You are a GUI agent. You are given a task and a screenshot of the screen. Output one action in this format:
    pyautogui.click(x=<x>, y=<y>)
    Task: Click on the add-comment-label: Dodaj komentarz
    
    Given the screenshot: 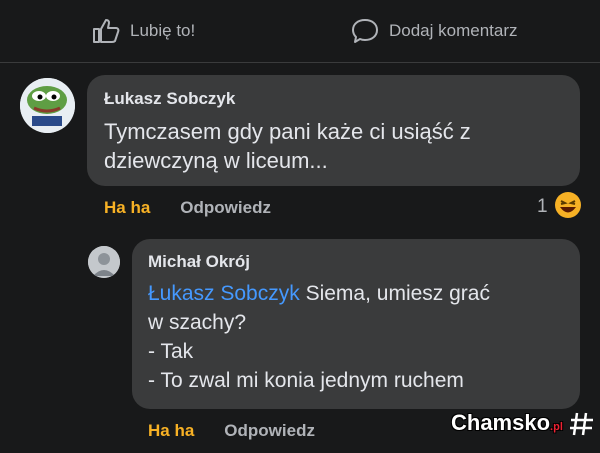 What is the action you would take?
    pyautogui.click(x=453, y=30)
    